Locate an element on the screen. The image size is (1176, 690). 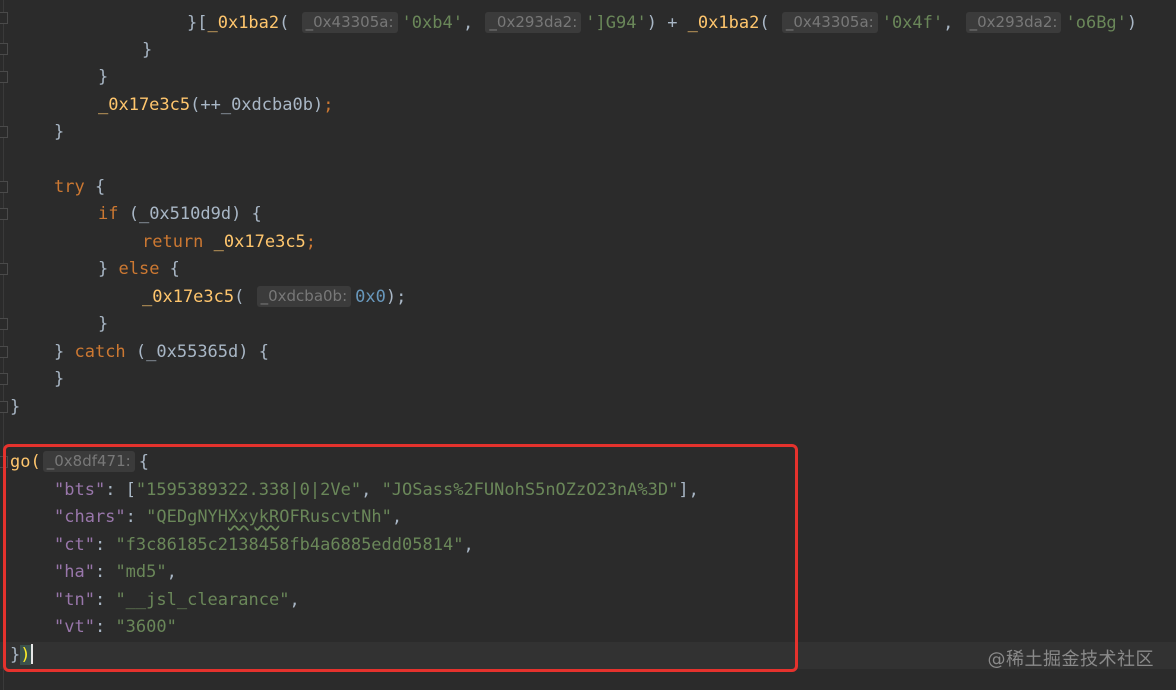
string-literal: OFRuscvtNh" is located at coordinates (335, 517).